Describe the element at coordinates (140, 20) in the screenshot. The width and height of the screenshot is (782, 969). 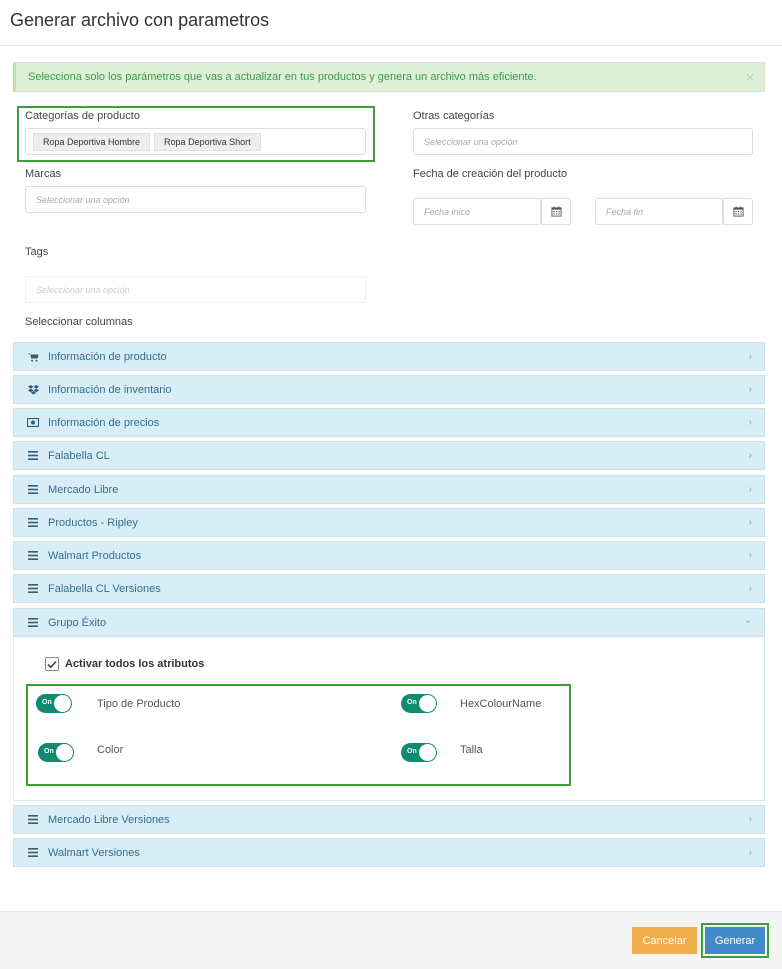
I see `modal-title: Generar archivo con parametros` at that location.